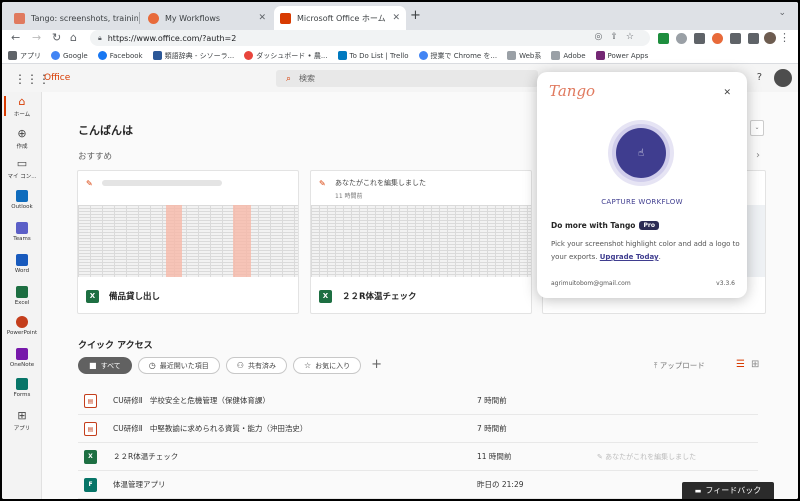 This screenshot has width=800, height=501. What do you see at coordinates (784, 37) in the screenshot?
I see `menu-kebab-icon: ⋮` at bounding box center [784, 37].